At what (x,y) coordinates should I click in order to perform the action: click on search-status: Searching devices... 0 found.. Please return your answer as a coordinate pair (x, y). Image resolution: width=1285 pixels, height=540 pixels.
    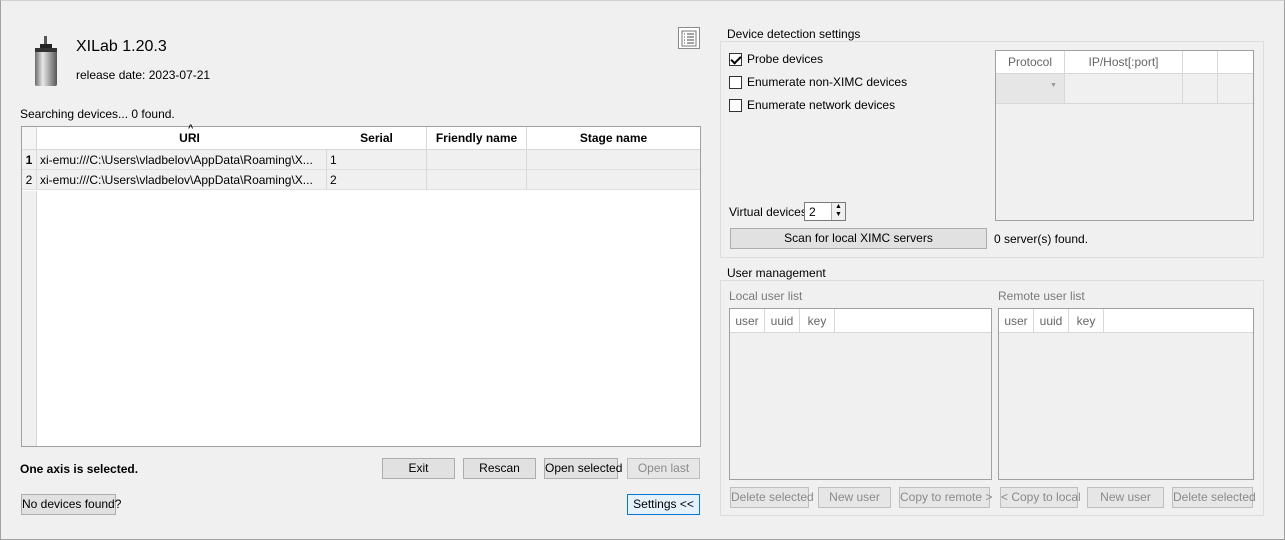
    Looking at the image, I should click on (97, 114).